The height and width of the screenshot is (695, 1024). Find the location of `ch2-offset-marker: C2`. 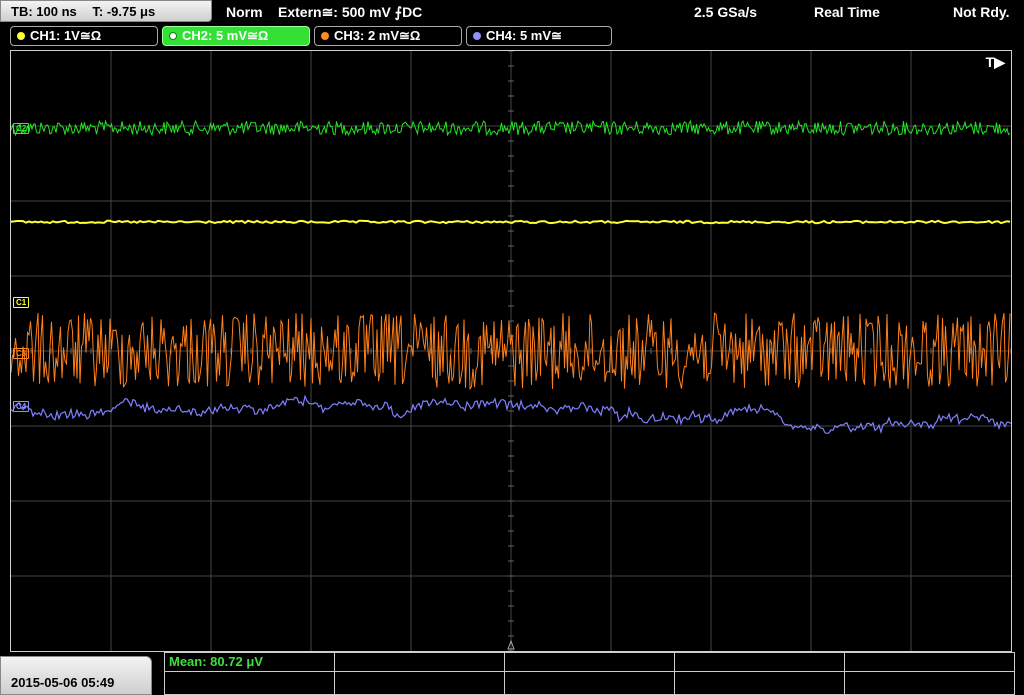

ch2-offset-marker: C2 is located at coordinates (21, 128).